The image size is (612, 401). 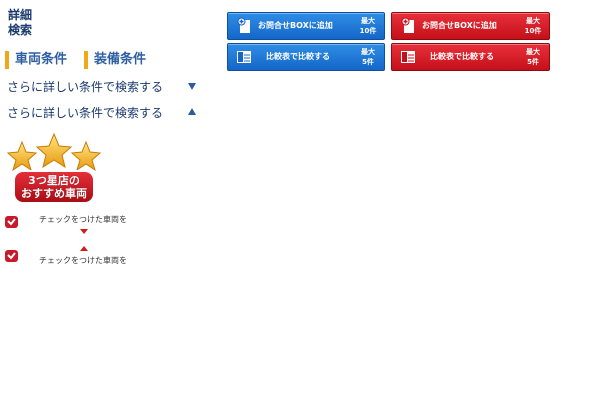 What do you see at coordinates (36, 60) in the screenshot?
I see `tab-vehicle-conditions: 車両条件` at bounding box center [36, 60].